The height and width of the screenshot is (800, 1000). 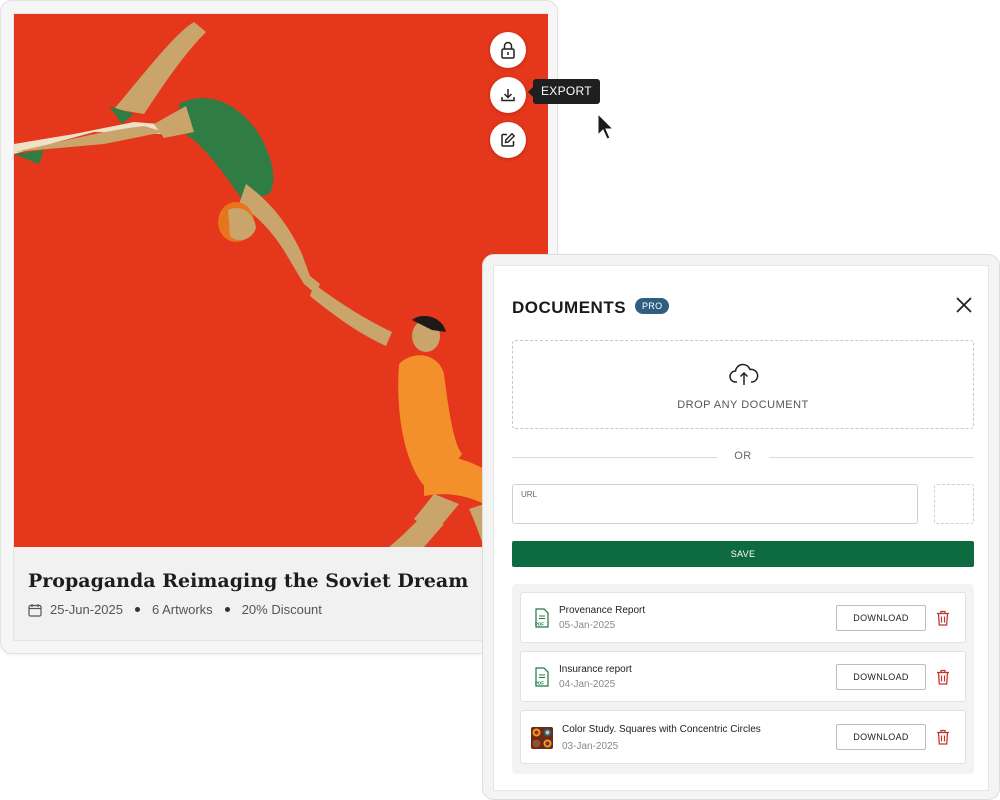 I want to click on artwork-meta: 25-Jun-2025 6 Artworks 20% Discount, so click(x=175, y=609).